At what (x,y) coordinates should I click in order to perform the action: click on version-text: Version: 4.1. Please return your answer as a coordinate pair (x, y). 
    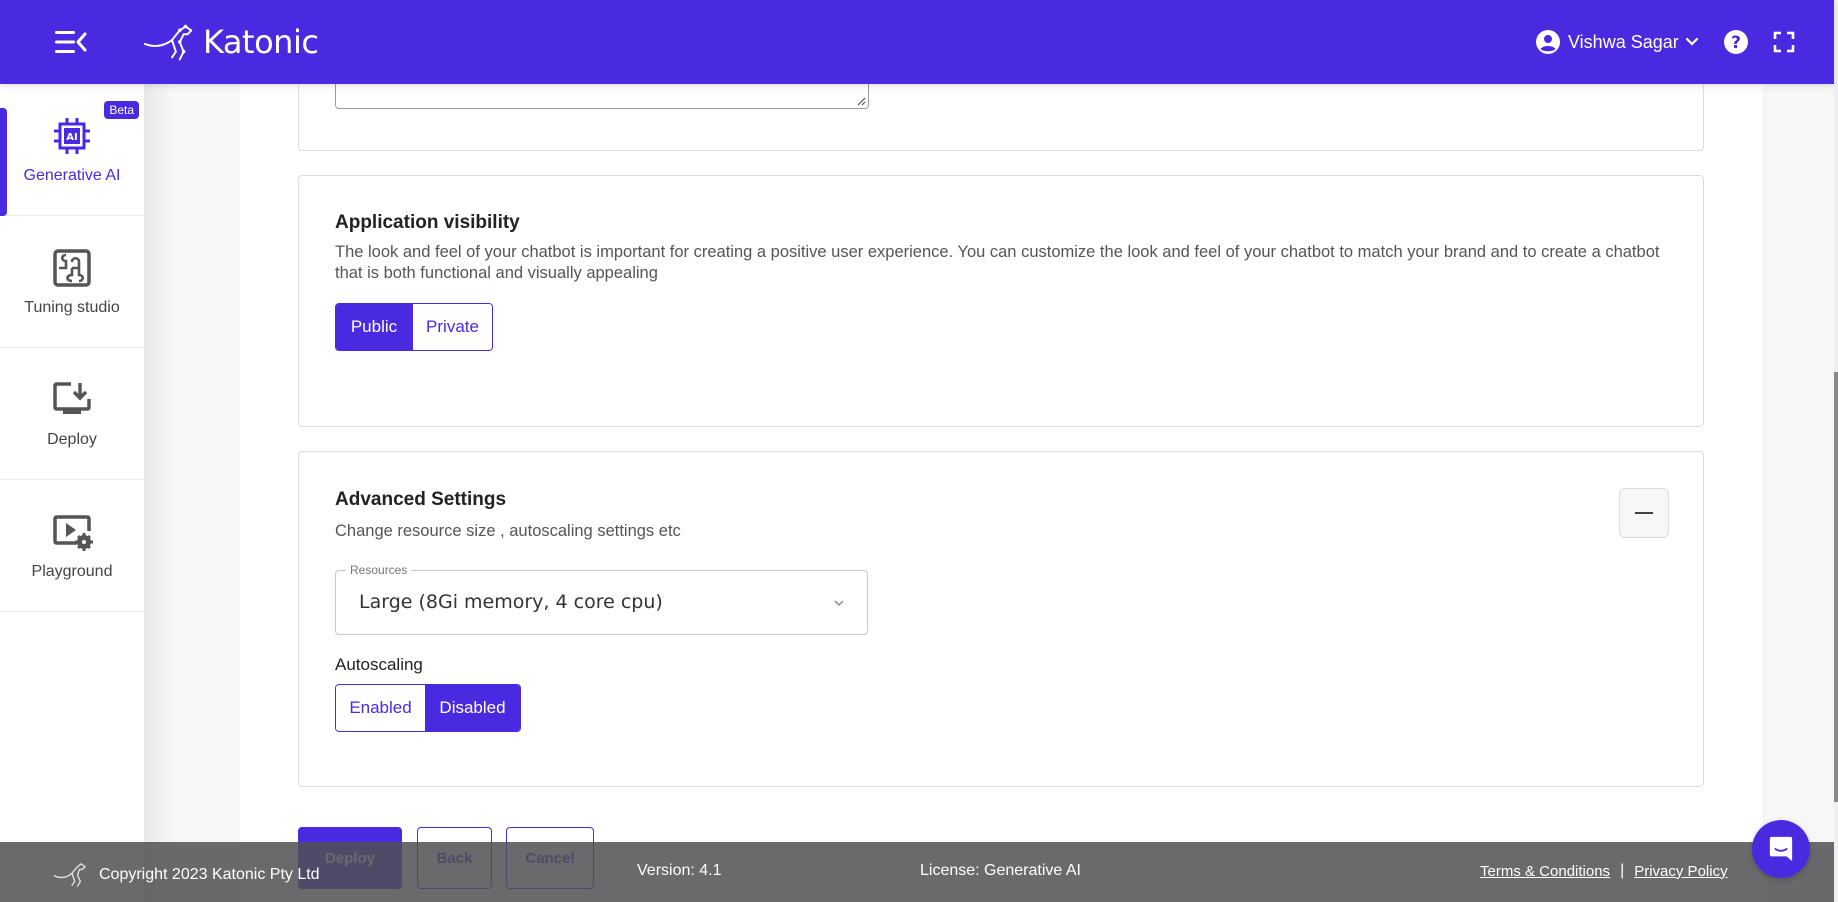
    Looking at the image, I should click on (679, 870).